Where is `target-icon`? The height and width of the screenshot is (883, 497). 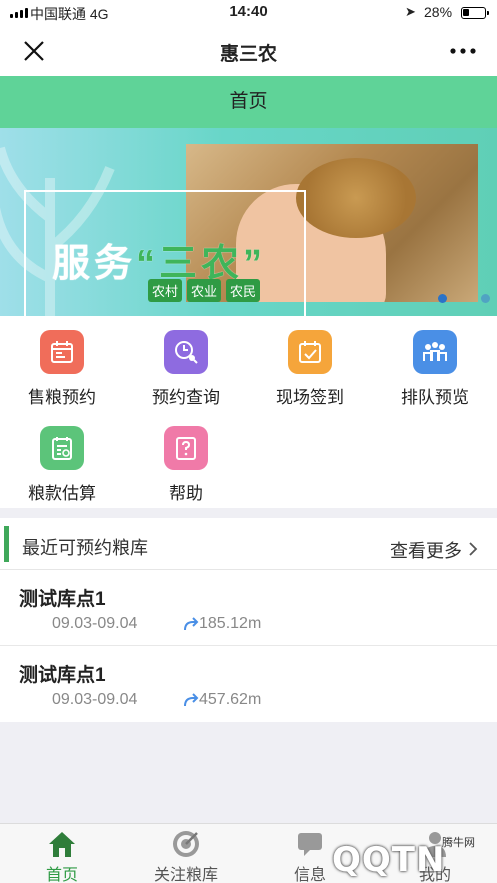
target-icon is located at coordinates (186, 844).